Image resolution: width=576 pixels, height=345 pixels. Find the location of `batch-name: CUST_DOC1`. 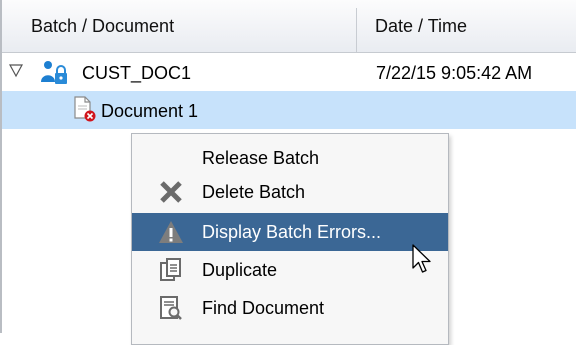

batch-name: CUST_DOC1 is located at coordinates (137, 73).